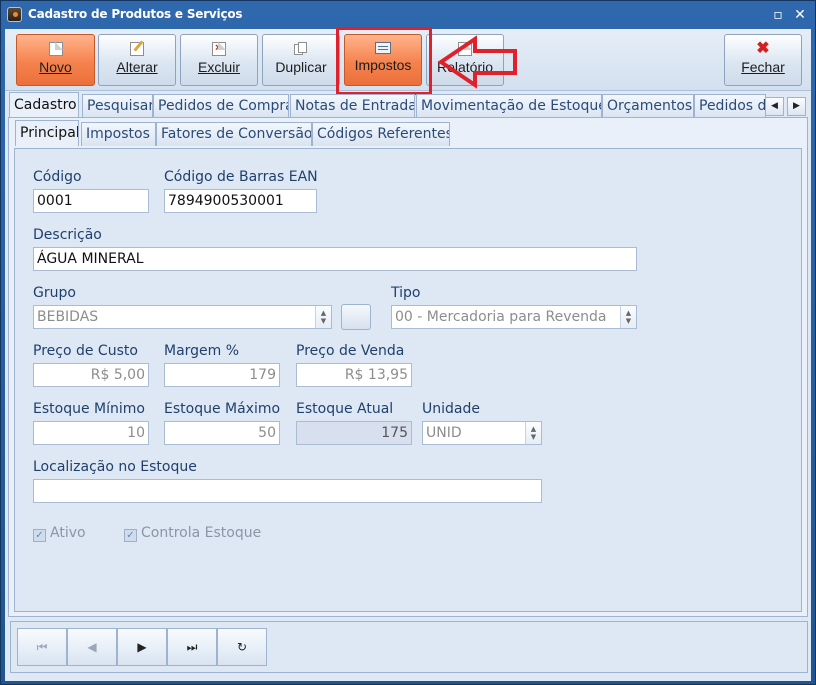 The image size is (816, 685). Describe the element at coordinates (763, 67) in the screenshot. I see `fechar-label: Fechar` at that location.